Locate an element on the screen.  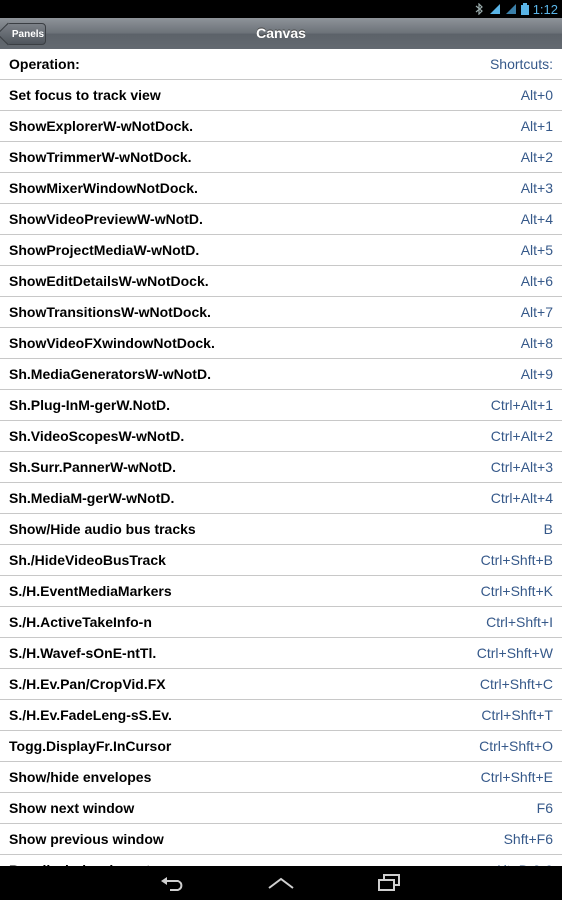
operation-label: ShowExplorerW-wNotDock. is located at coordinates (101, 126).